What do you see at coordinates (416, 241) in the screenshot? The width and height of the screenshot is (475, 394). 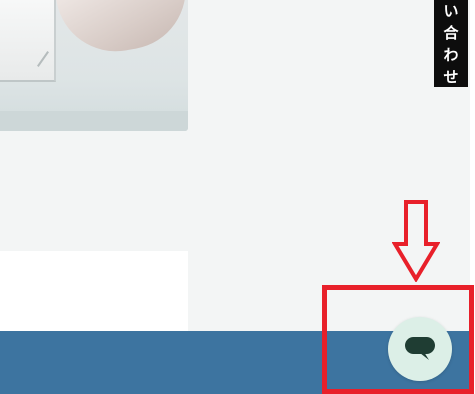 I see `down-arrow-icon` at bounding box center [416, 241].